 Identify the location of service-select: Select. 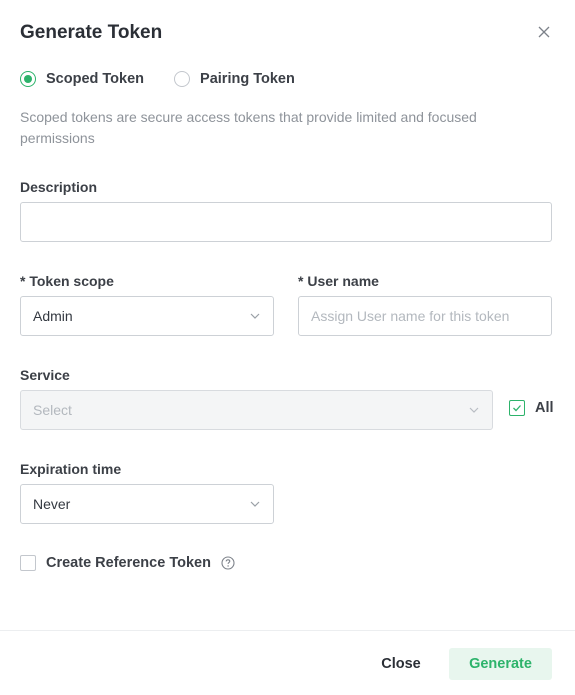
(256, 410).